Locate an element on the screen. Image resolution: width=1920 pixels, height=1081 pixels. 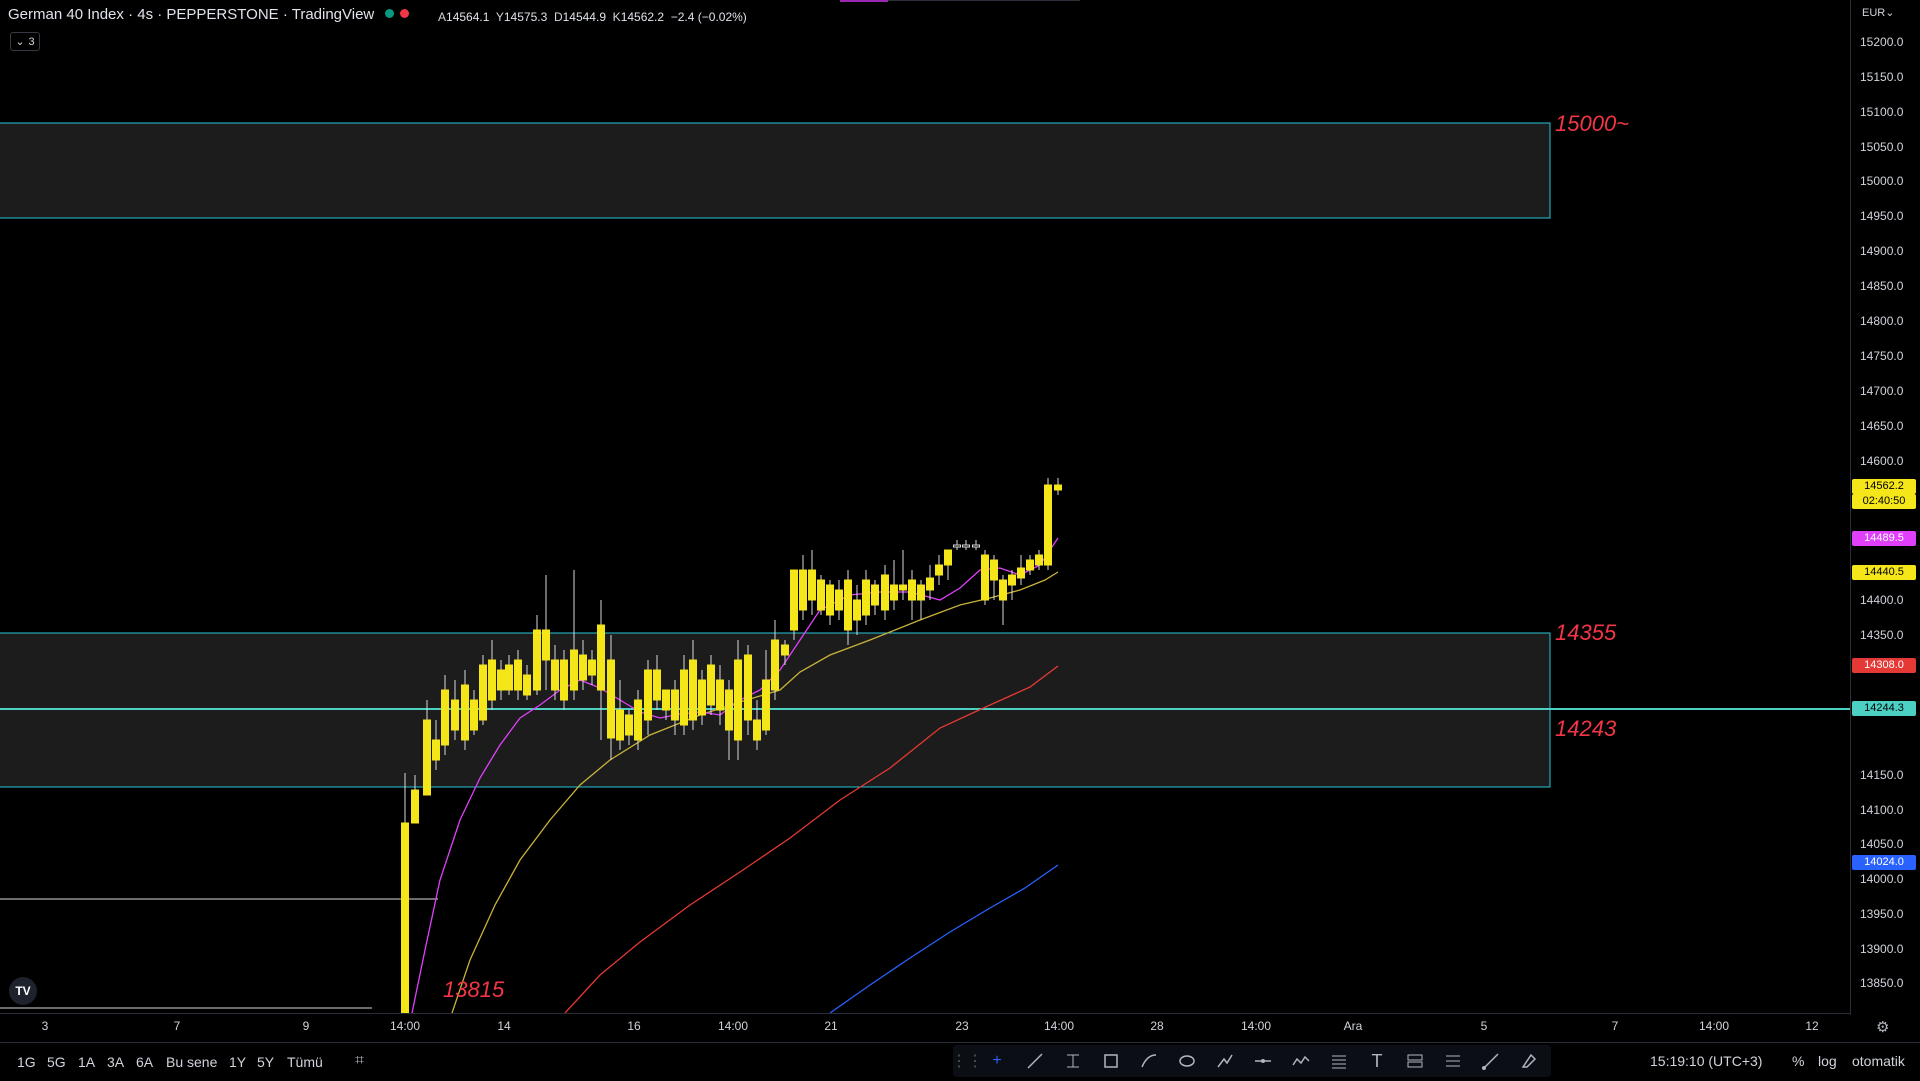
price-tick: 14700.0 is located at coordinates (1882, 391).